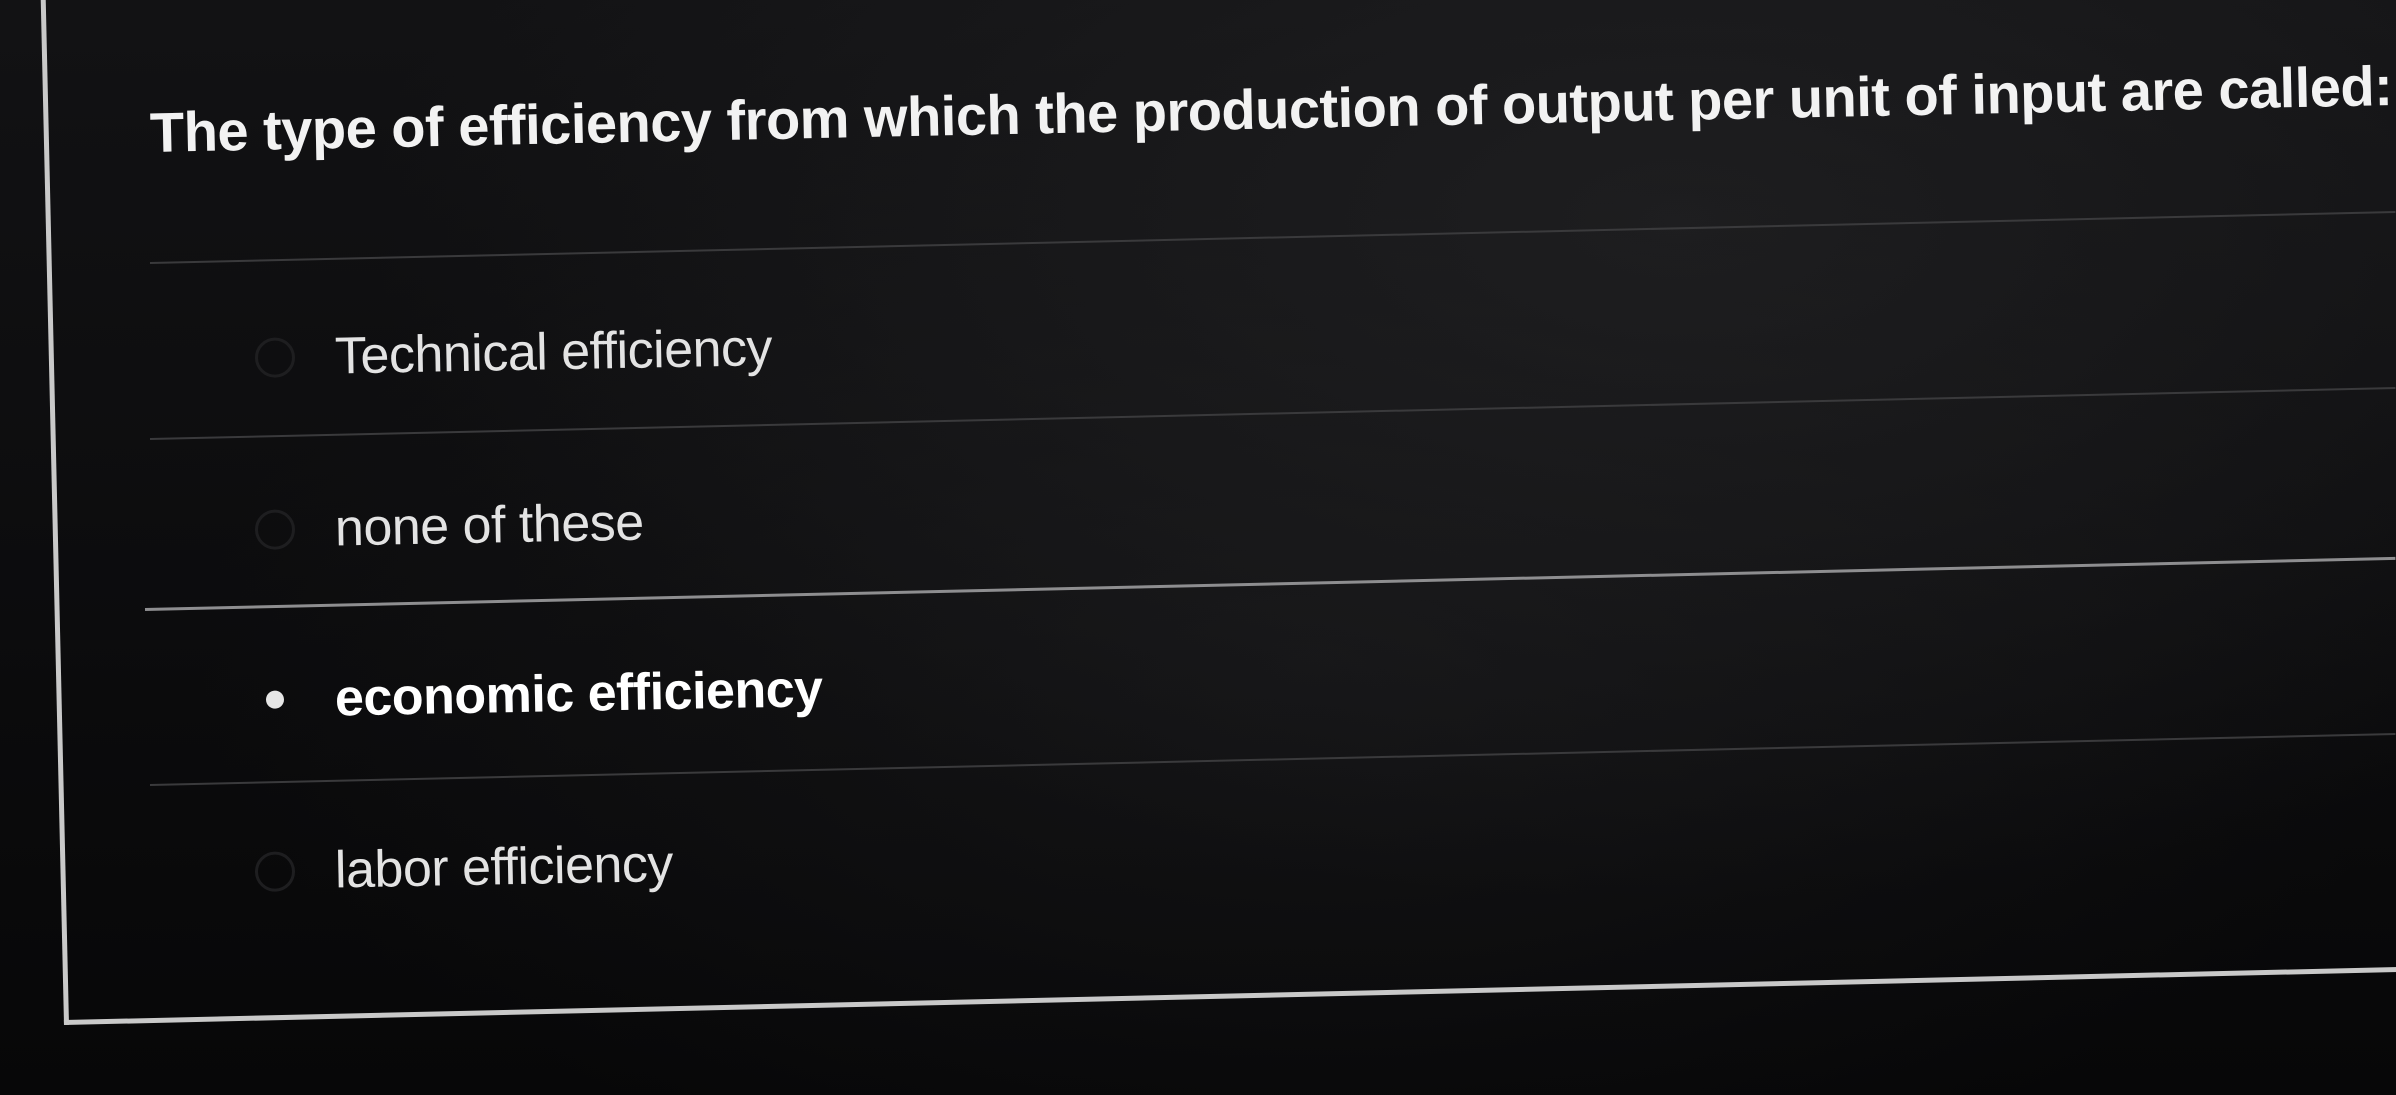  I want to click on answer-label: none of these, so click(489, 525).